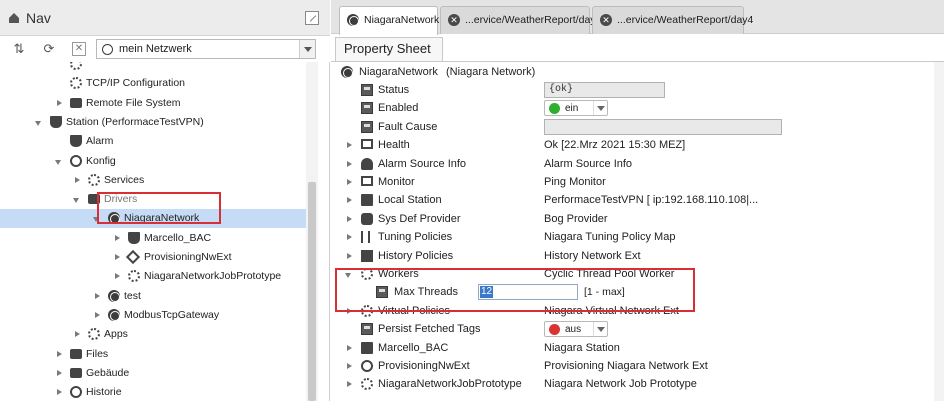 The width and height of the screenshot is (944, 401). I want to click on property-row: Fault Cause, so click(637, 127).